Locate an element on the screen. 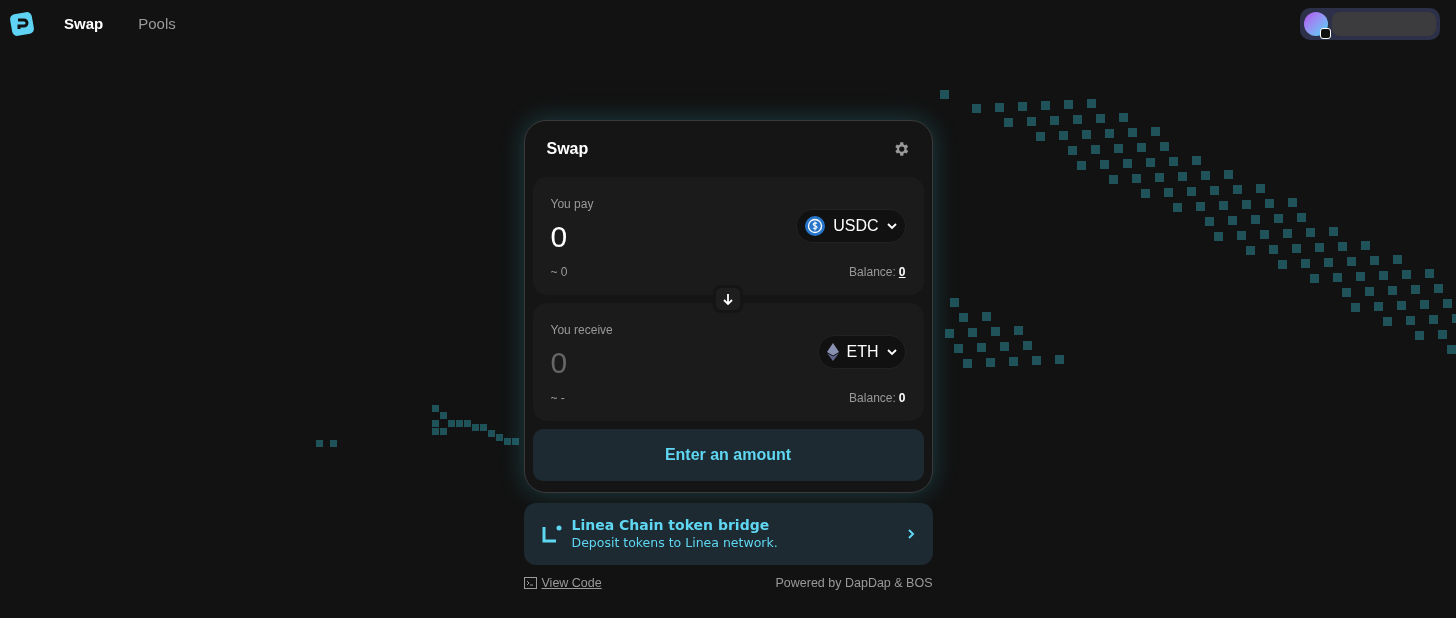  nav-tab: Pools is located at coordinates (157, 24).